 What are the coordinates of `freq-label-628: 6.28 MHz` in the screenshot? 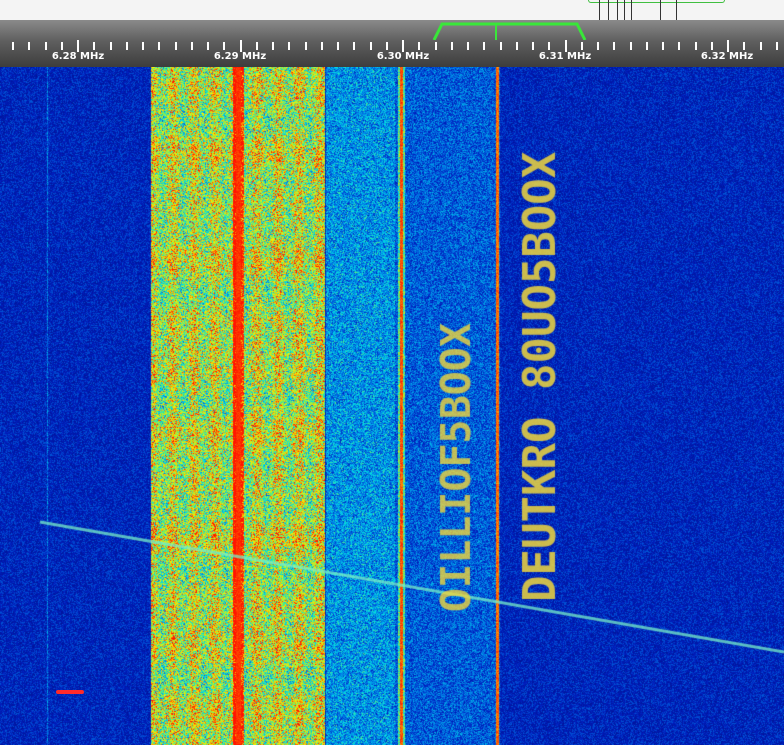 It's located at (78, 56).